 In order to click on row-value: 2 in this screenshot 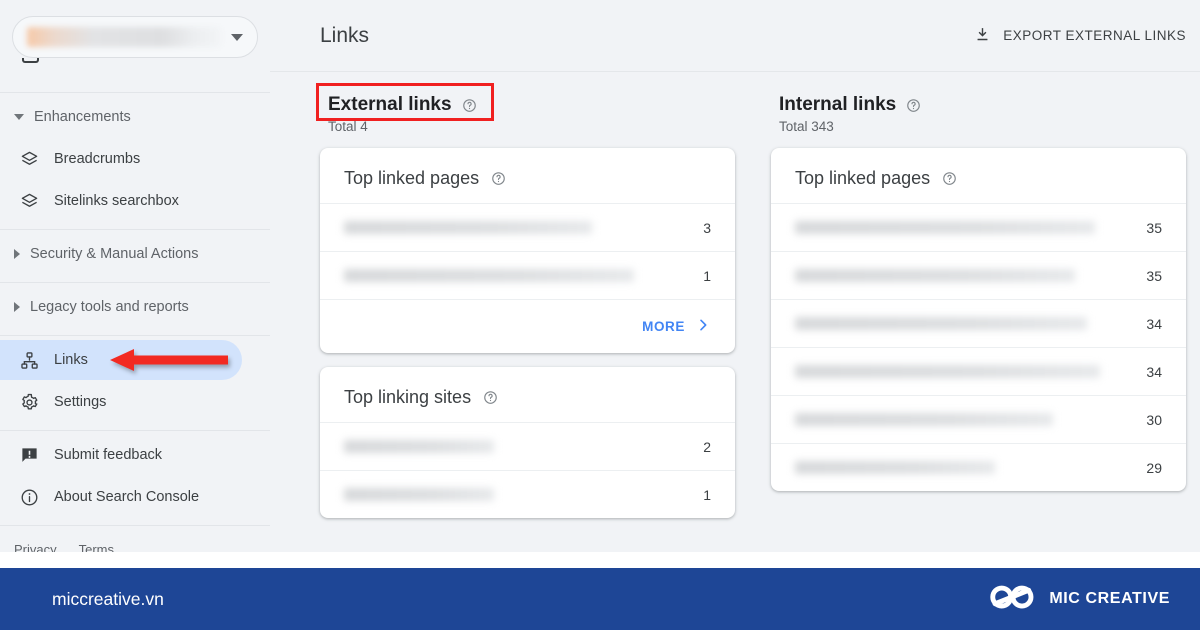, I will do `click(707, 446)`.